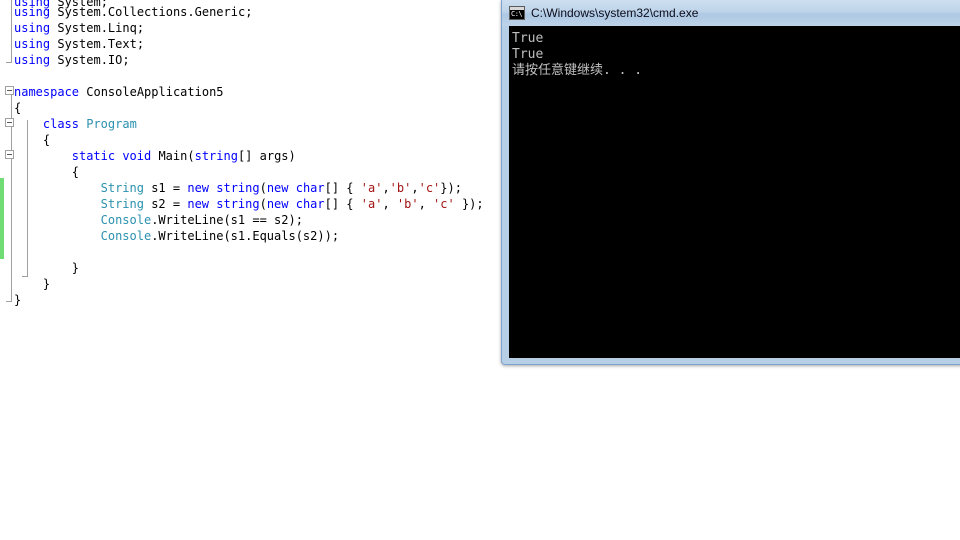 The image size is (960, 540). Describe the element at coordinates (615, 13) in the screenshot. I see `console-title-text: C:\Windows\system32\cmd.exe` at that location.